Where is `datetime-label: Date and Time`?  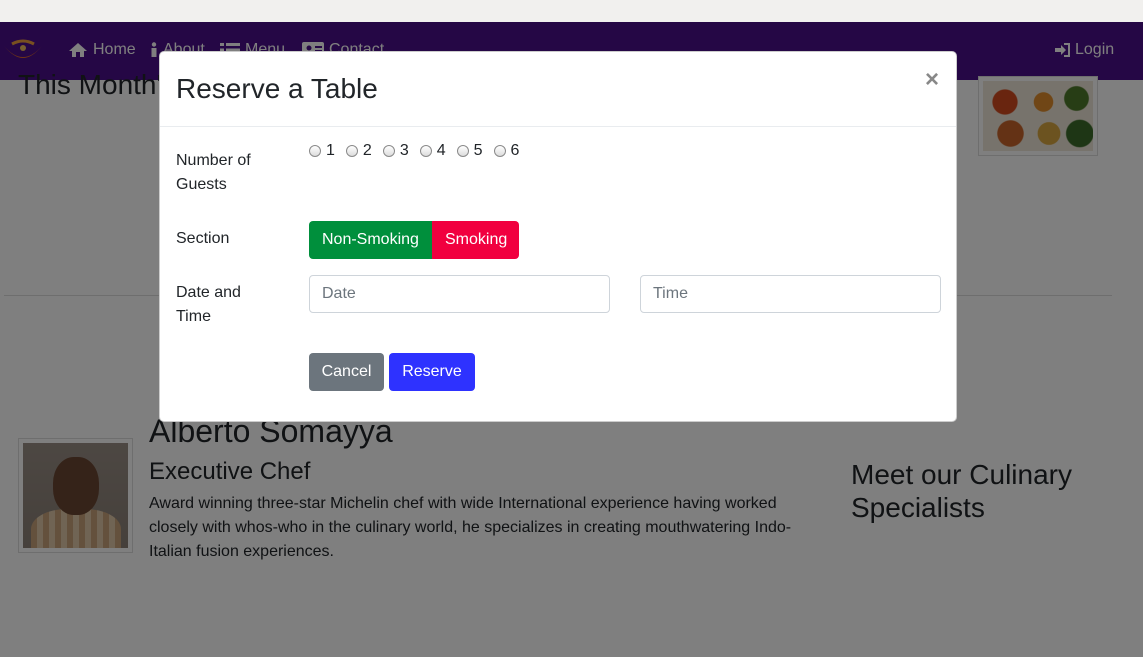 datetime-label: Date and Time is located at coordinates (208, 304).